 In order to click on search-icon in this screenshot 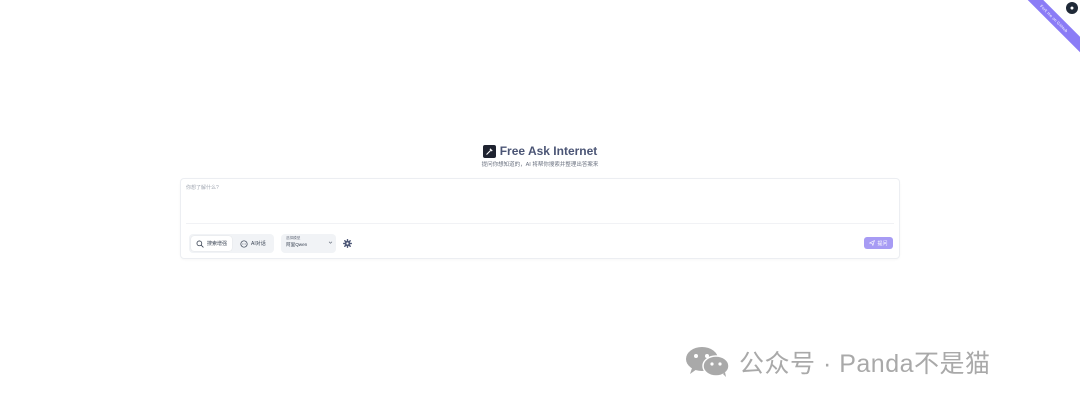, I will do `click(200, 244)`.